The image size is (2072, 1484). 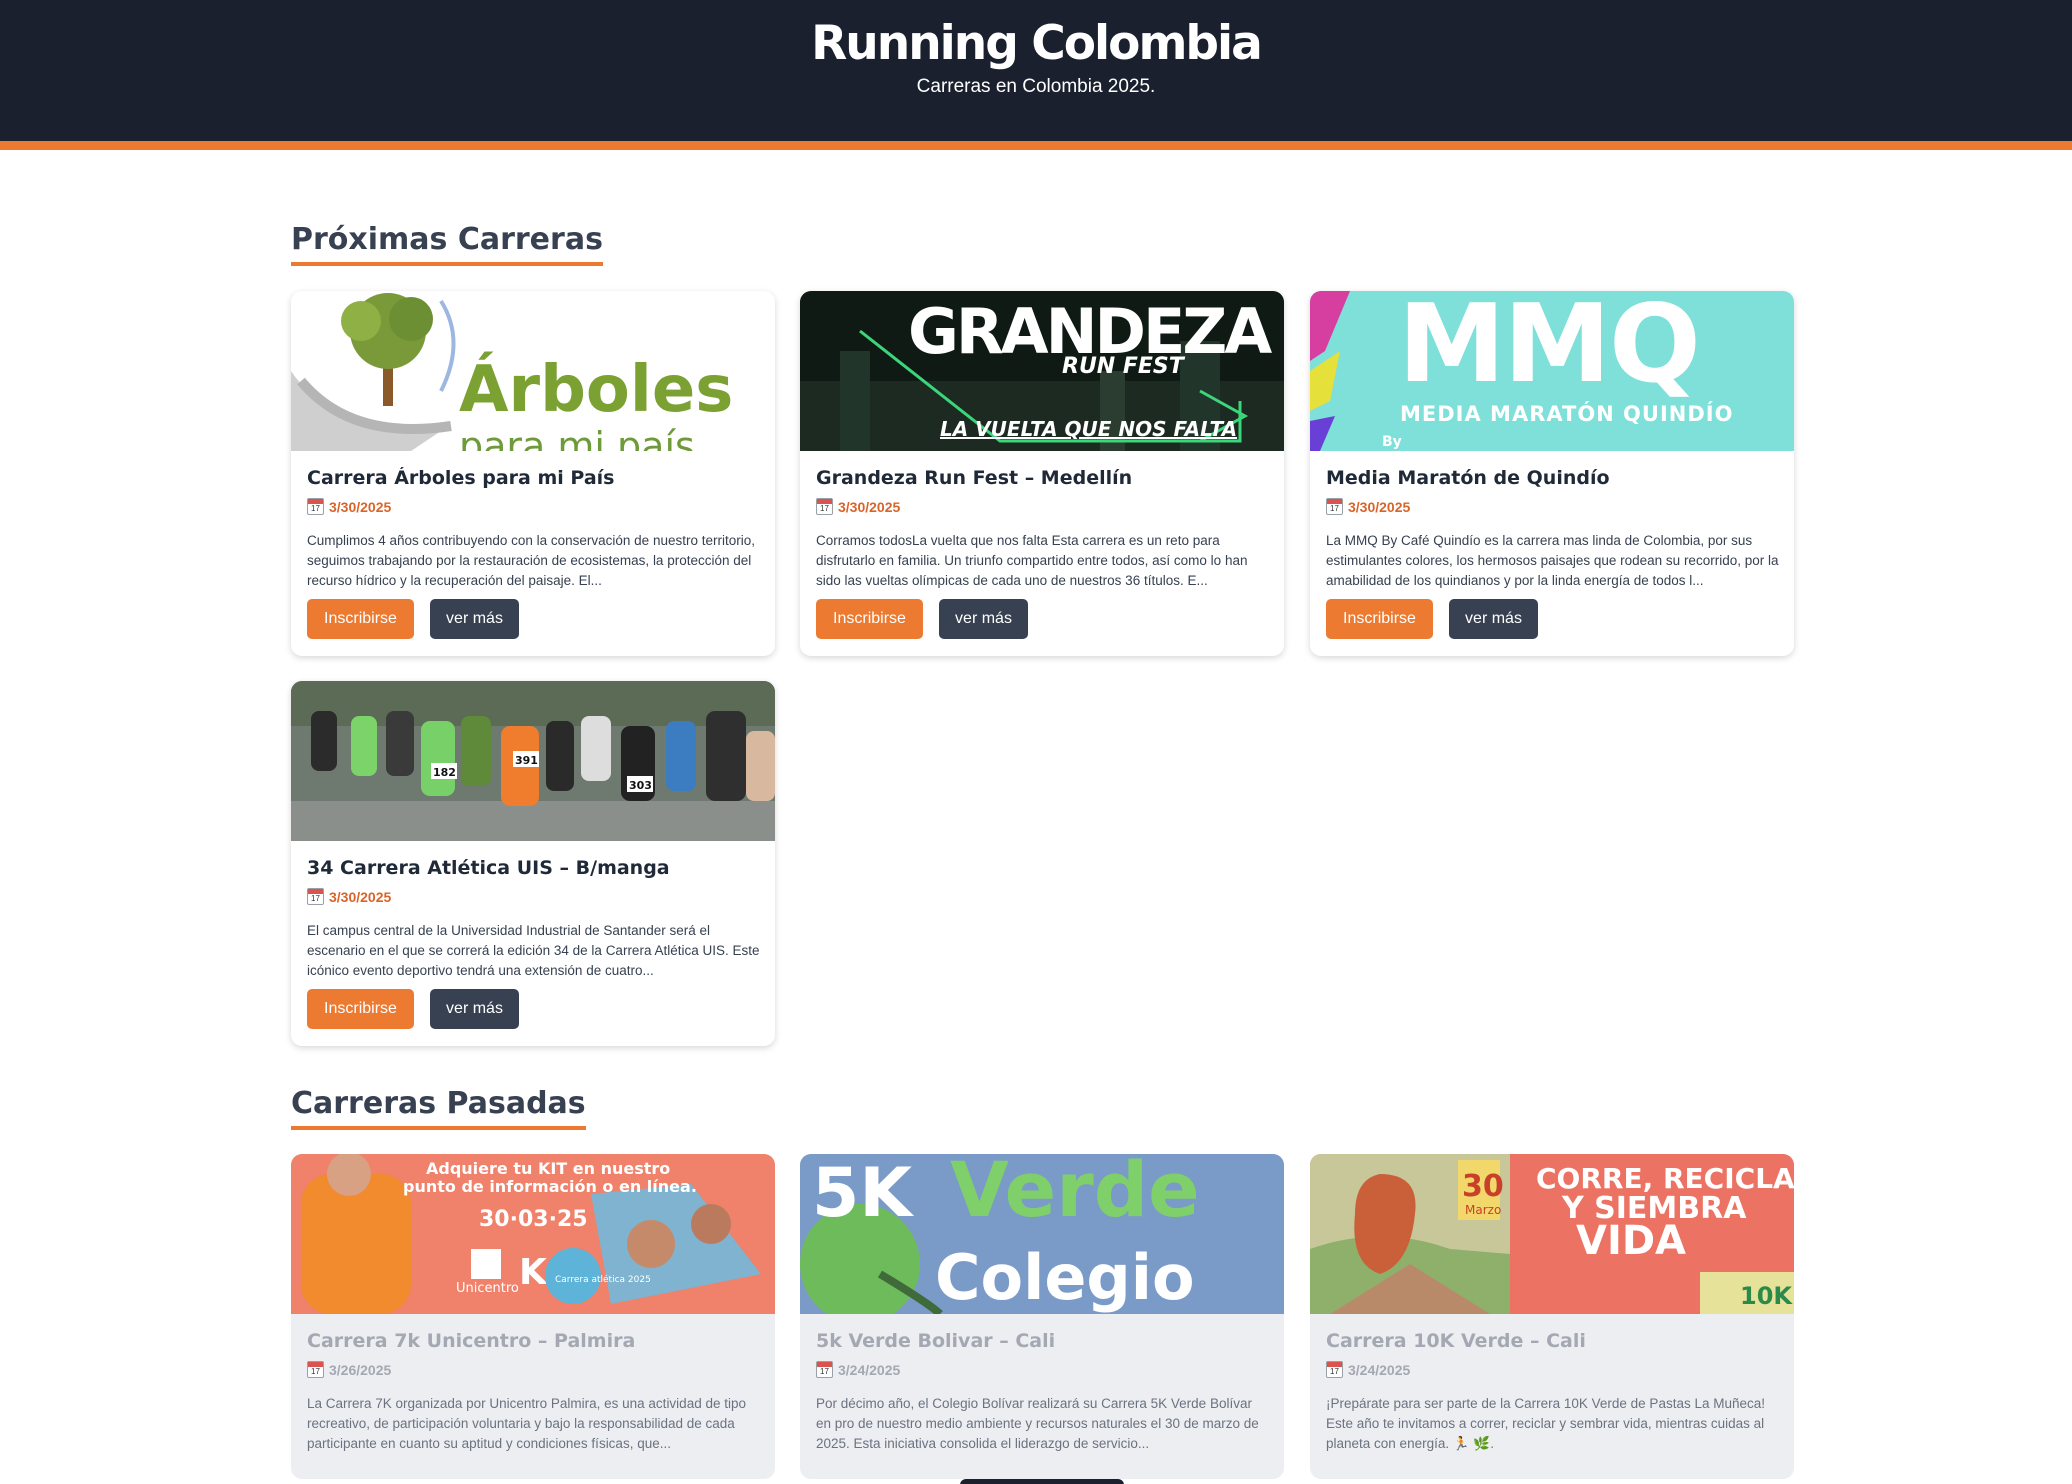 What do you see at coordinates (1631, 1241) in the screenshot?
I see `image-text: VIDA` at bounding box center [1631, 1241].